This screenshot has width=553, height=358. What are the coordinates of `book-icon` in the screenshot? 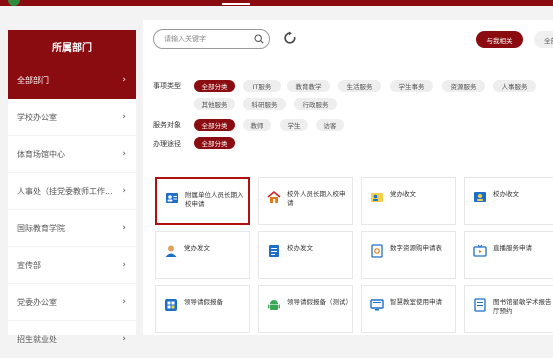 It's located at (480, 305).